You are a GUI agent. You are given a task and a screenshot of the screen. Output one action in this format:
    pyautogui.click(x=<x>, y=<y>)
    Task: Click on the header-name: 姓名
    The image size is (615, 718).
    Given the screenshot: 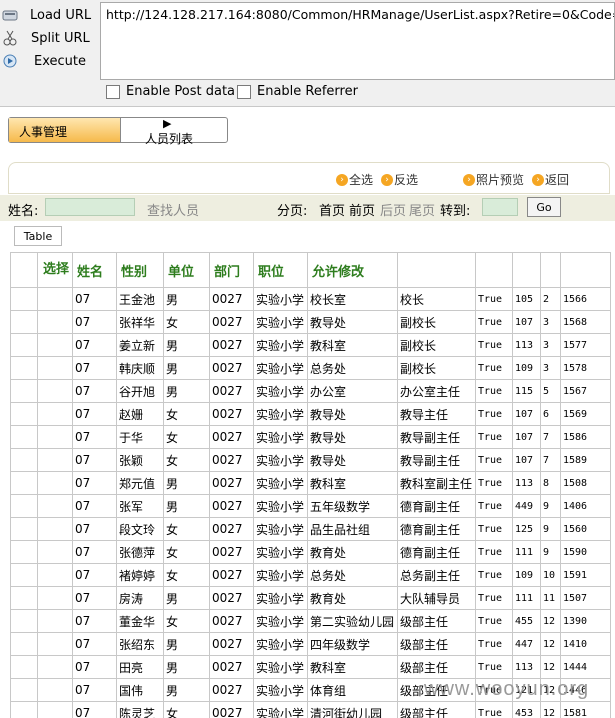 What is the action you would take?
    pyautogui.click(x=94, y=270)
    